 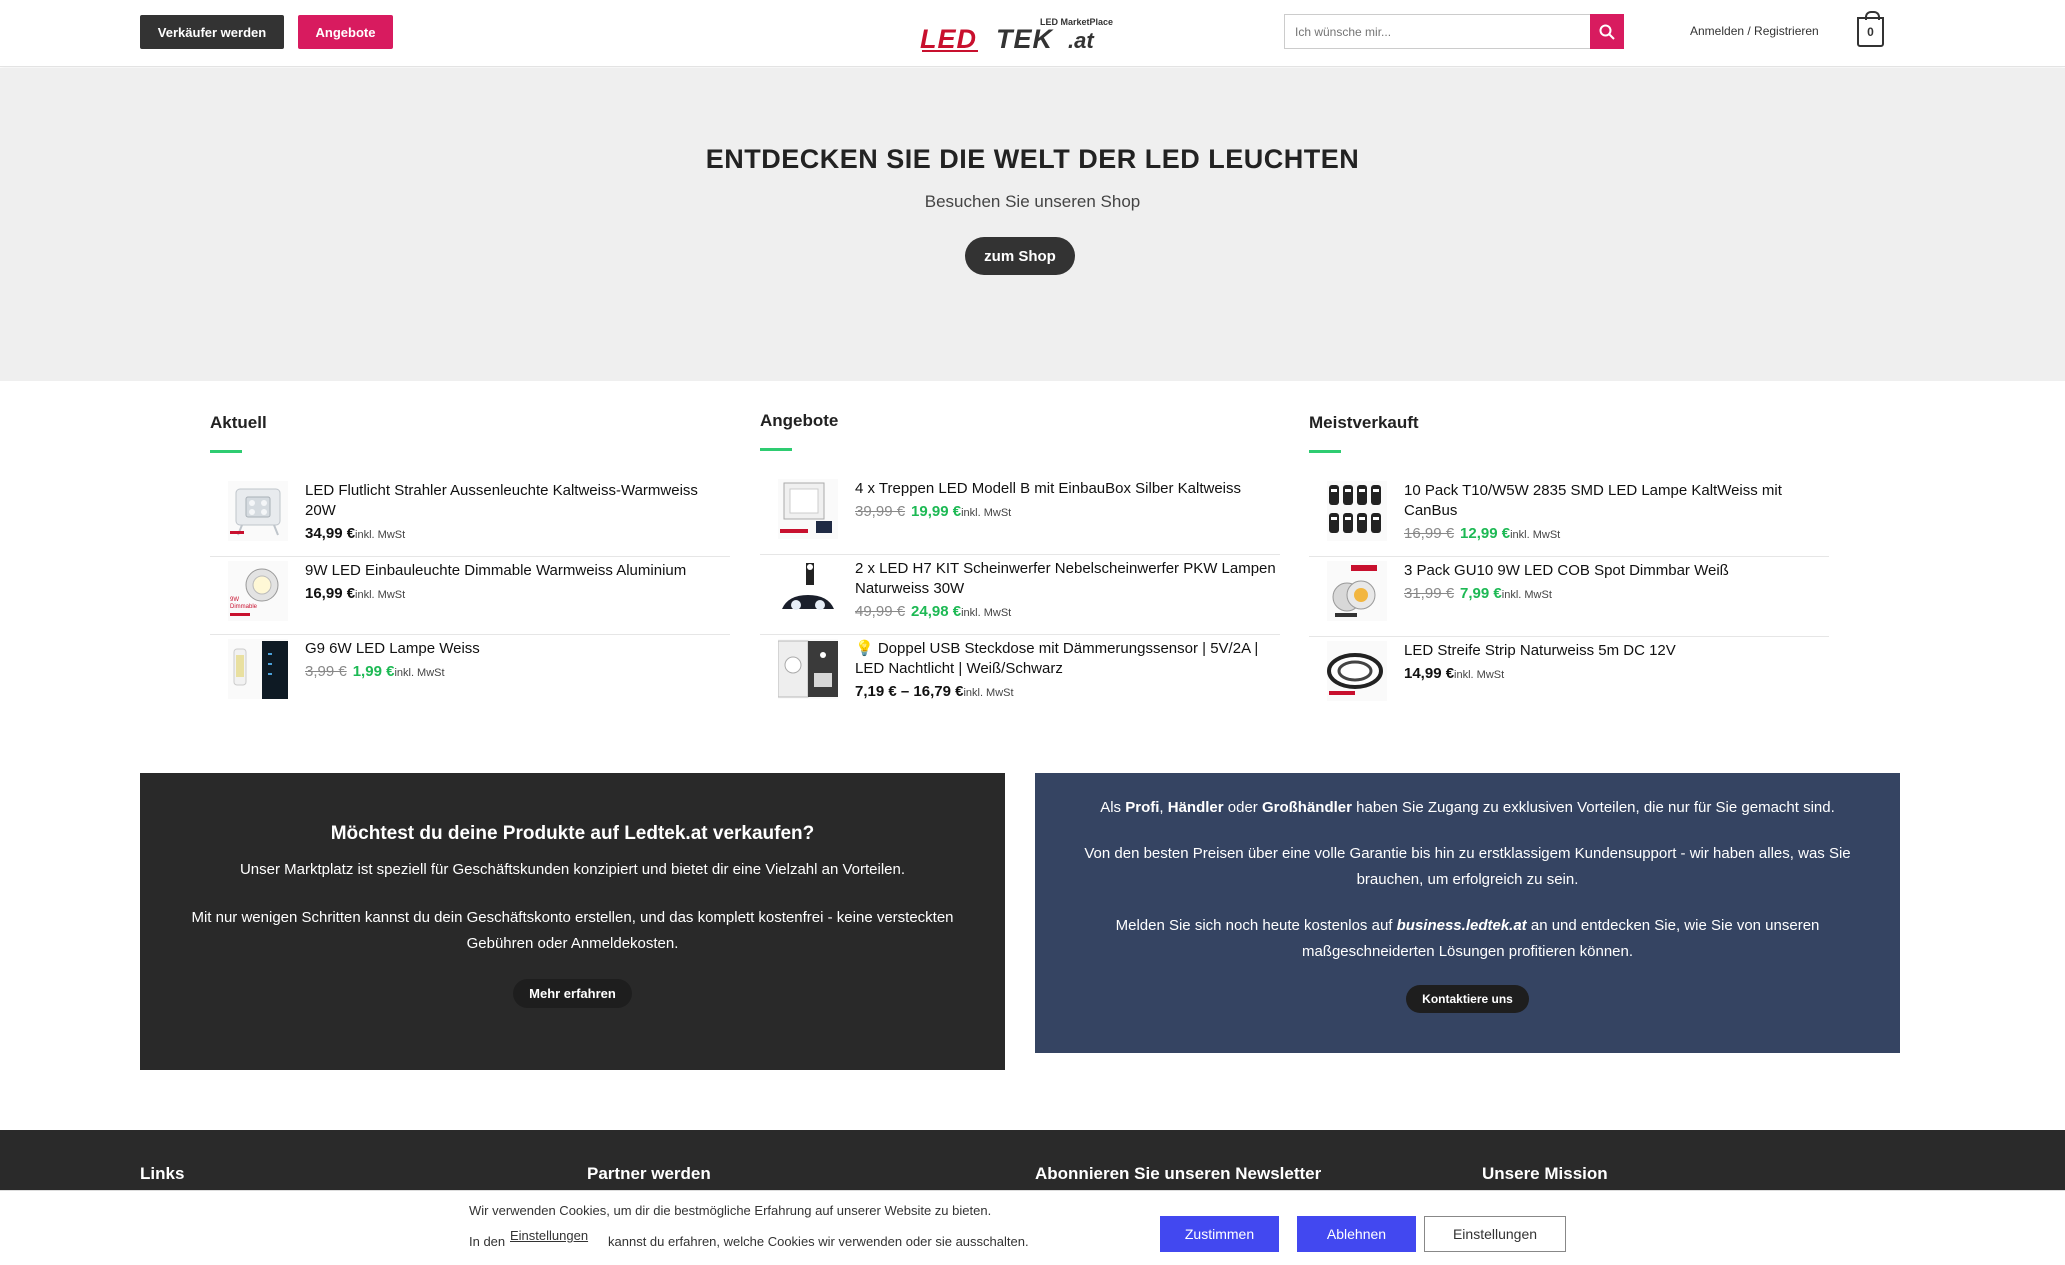 I want to click on cart-count: 0, so click(x=1870, y=32).